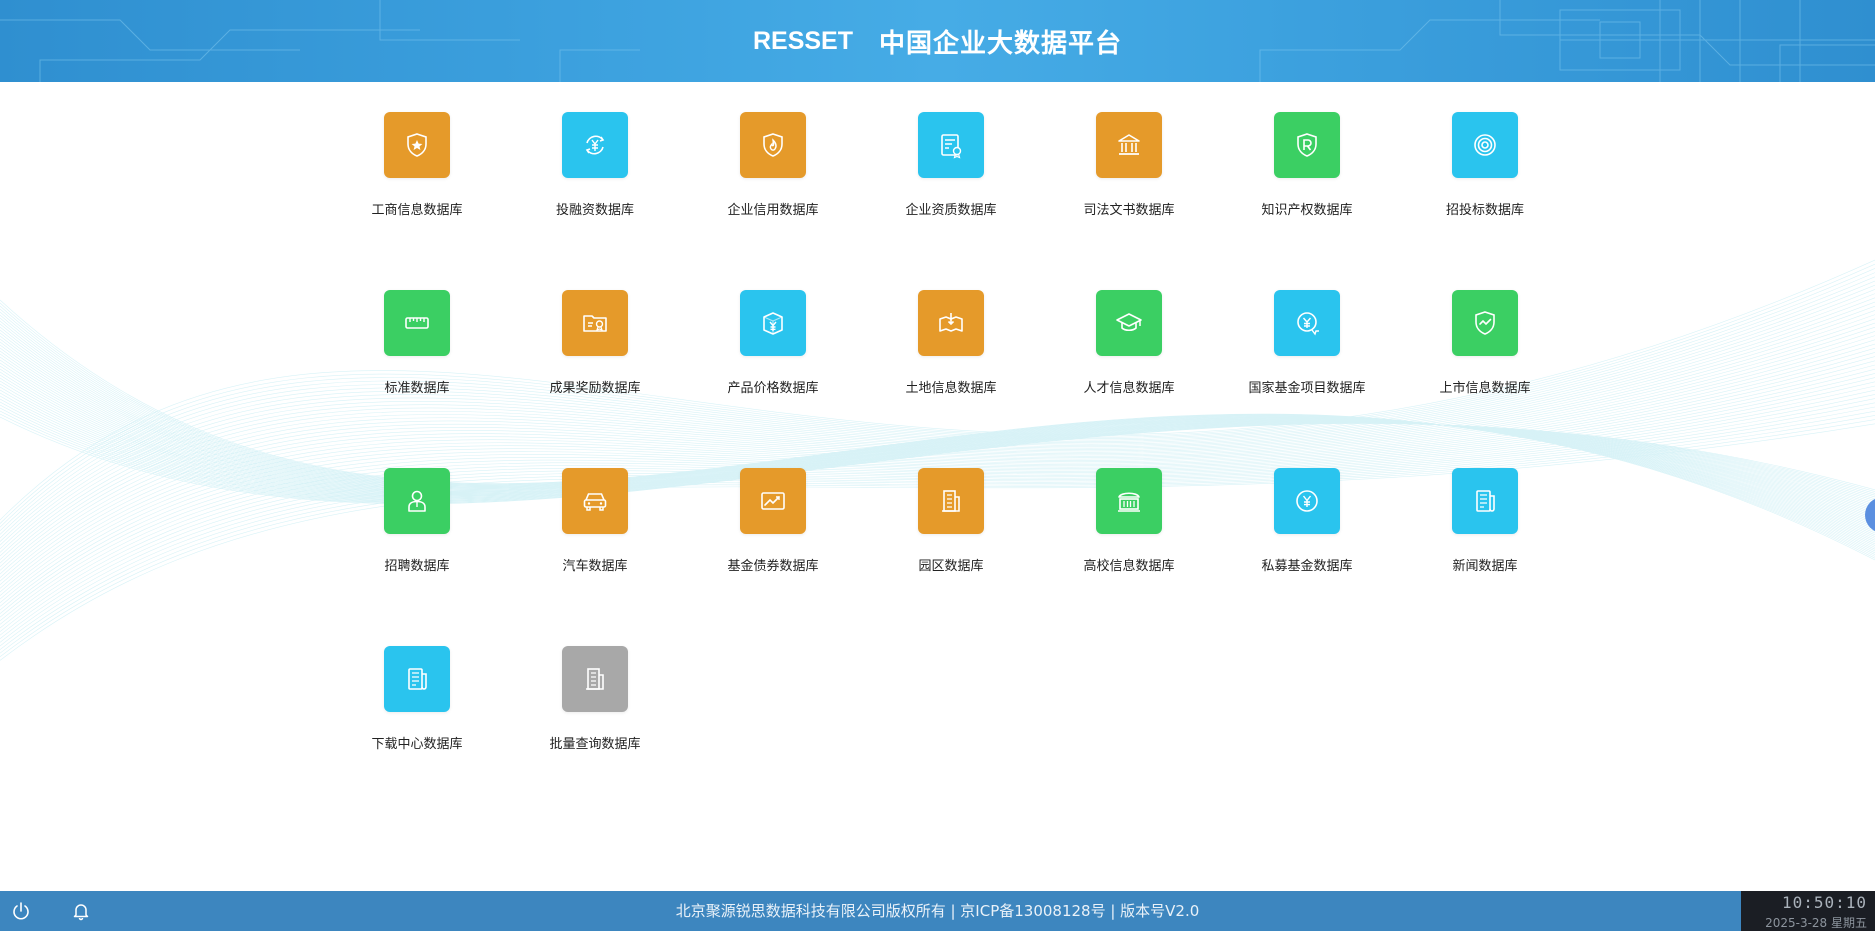 Image resolution: width=1875 pixels, height=931 pixels. I want to click on database-tile: 国家基金项目数据库, so click(1307, 355).